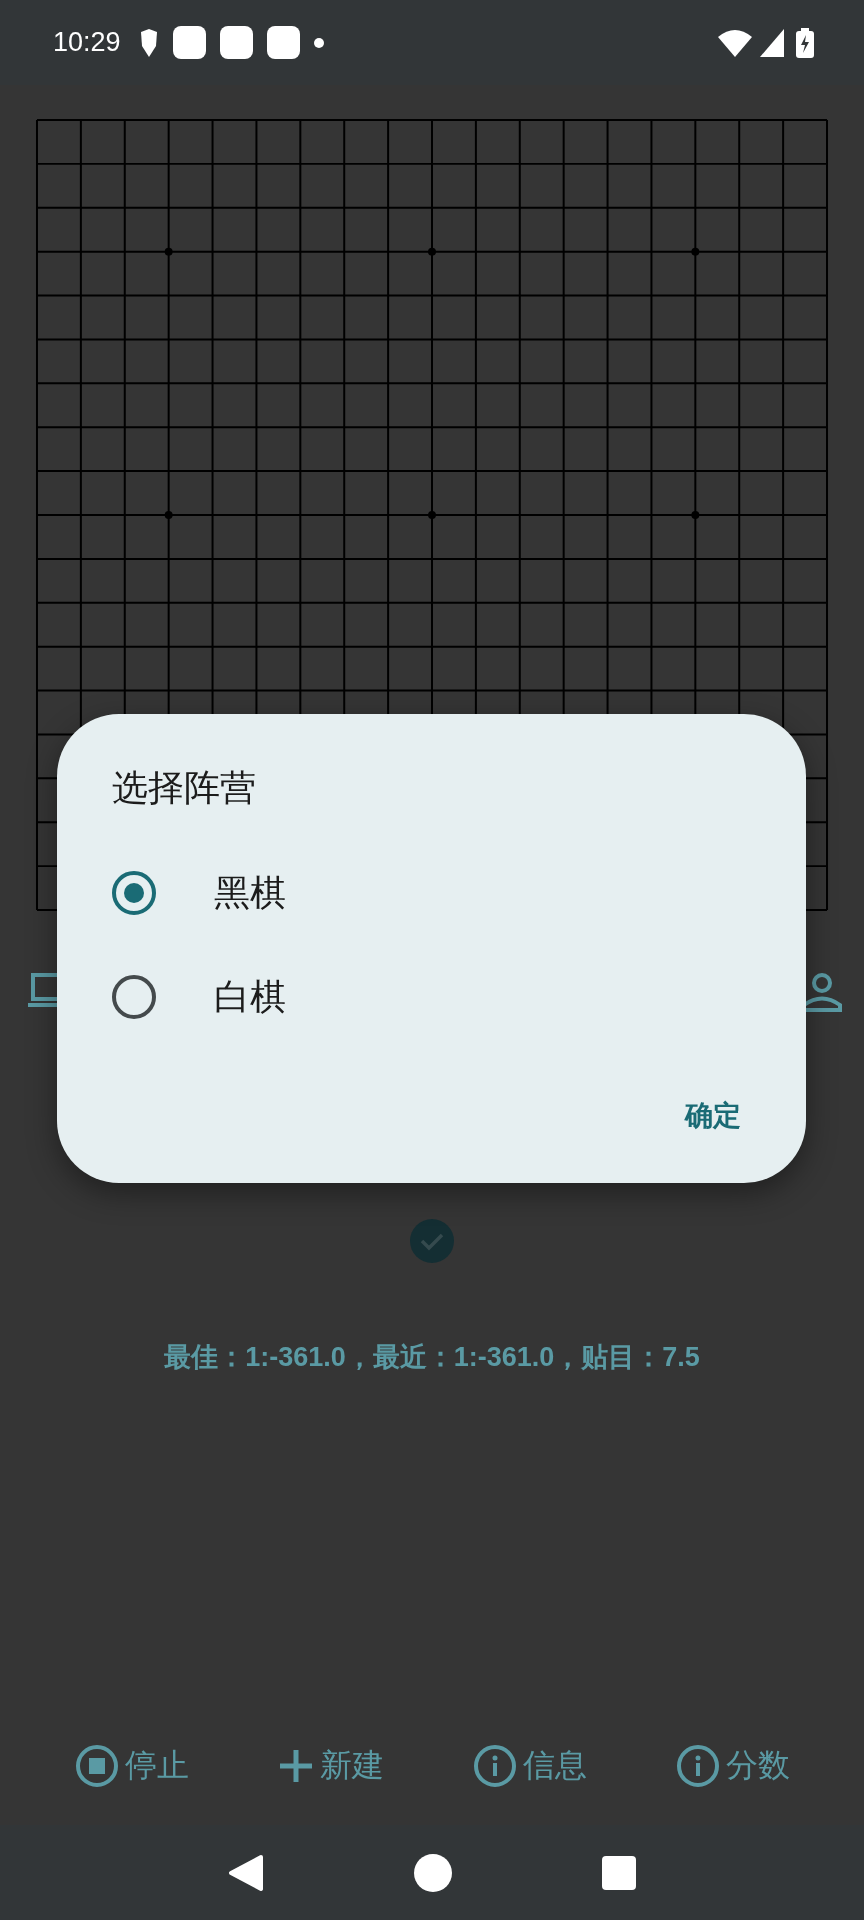 This screenshot has height=1920, width=864. I want to click on back-icon, so click(246, 1872).